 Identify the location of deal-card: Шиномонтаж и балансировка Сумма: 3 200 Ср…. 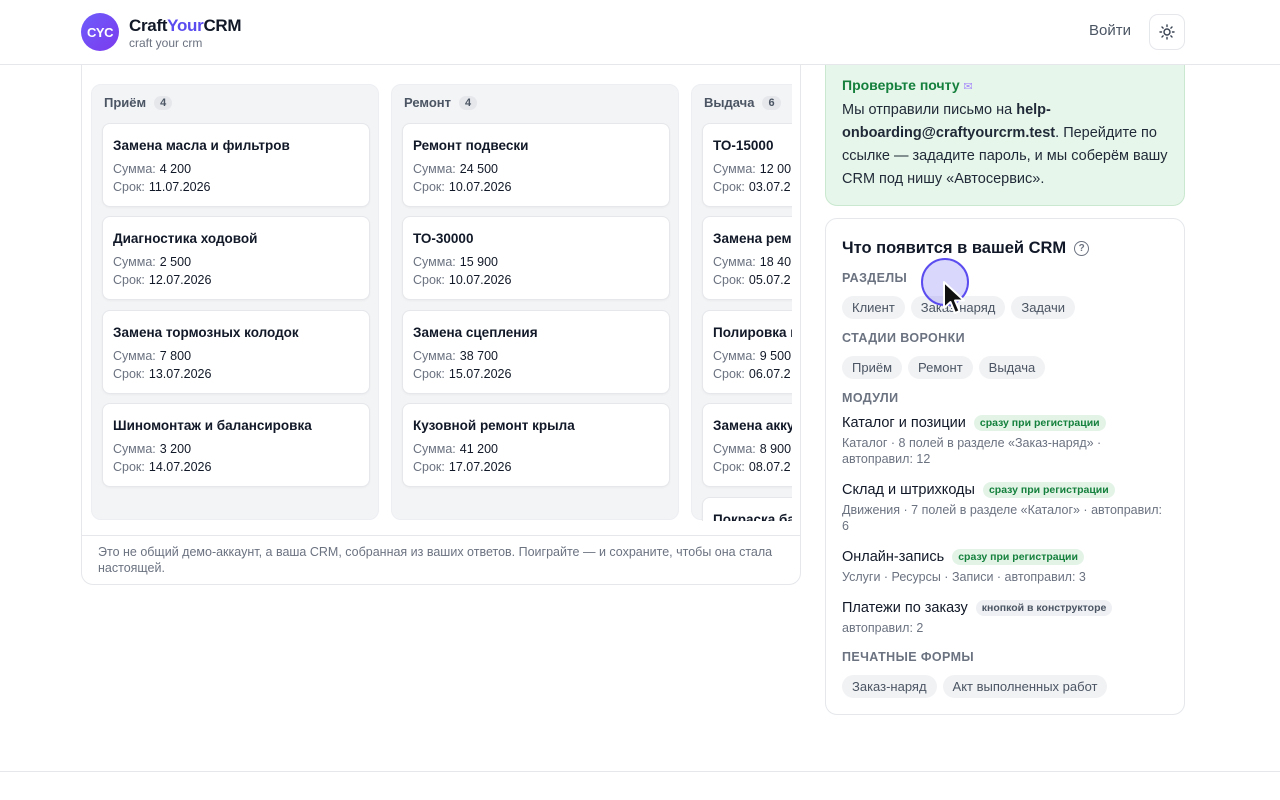
(236, 445).